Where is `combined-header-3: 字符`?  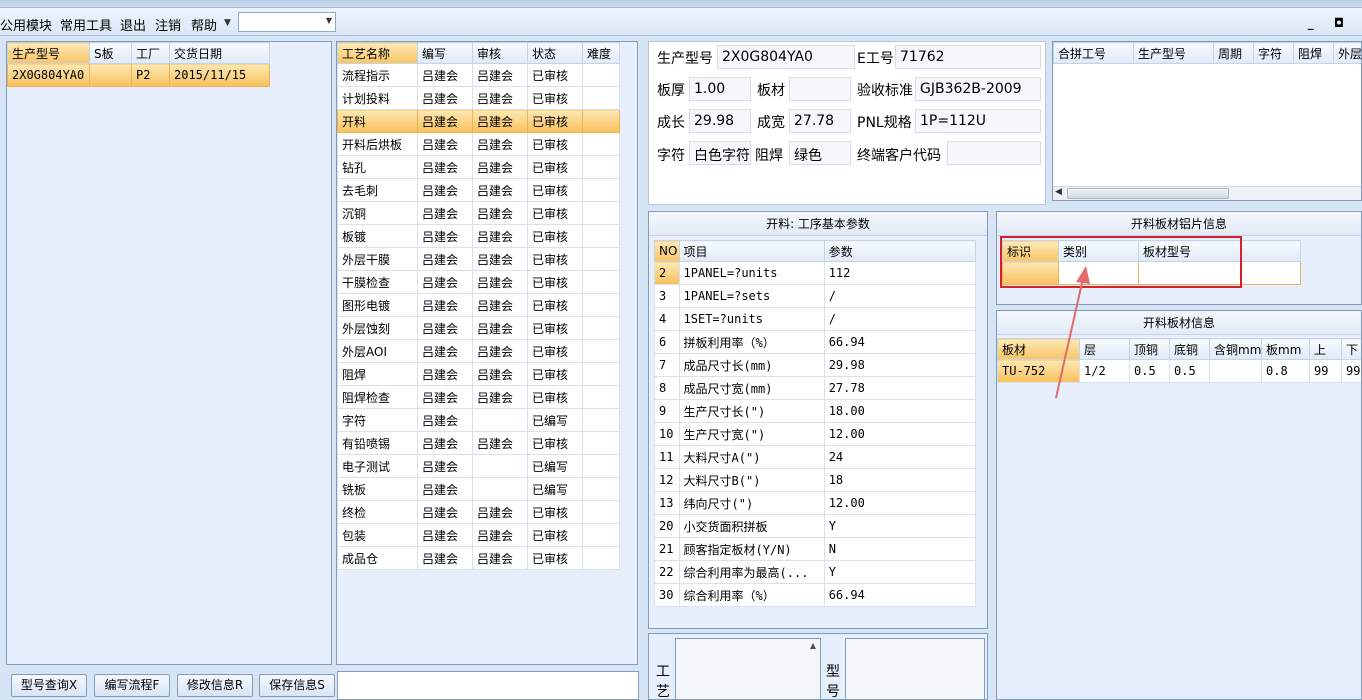 combined-header-3: 字符 is located at coordinates (1273, 53).